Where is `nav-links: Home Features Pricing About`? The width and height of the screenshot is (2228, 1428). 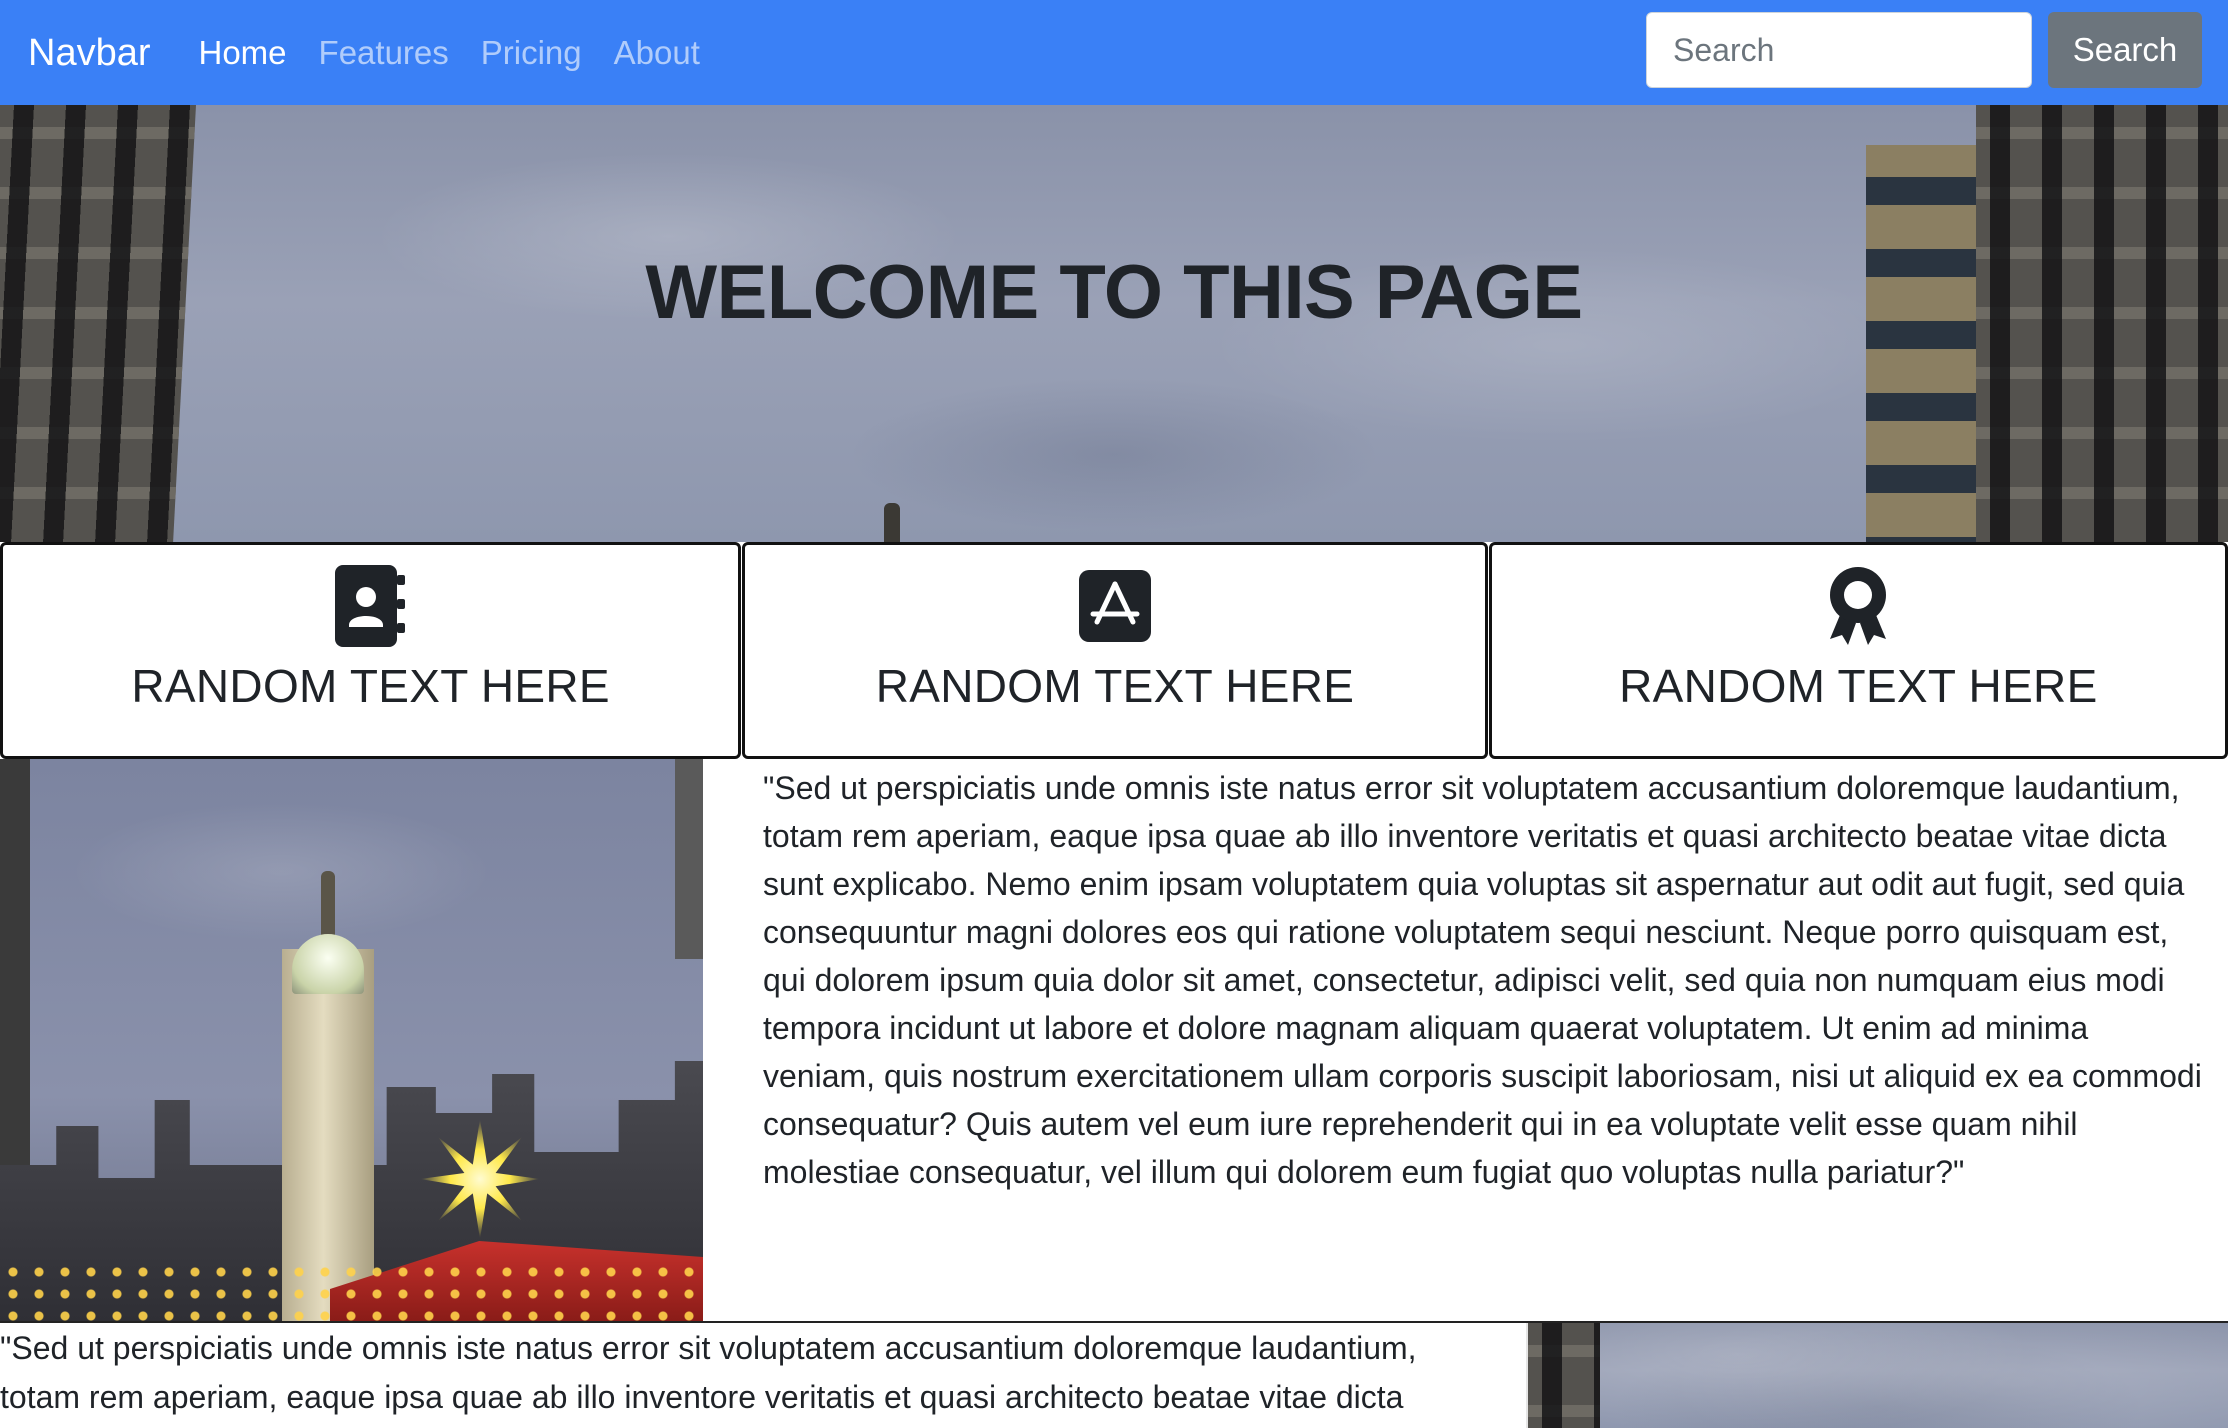
nav-links: Home Features Pricing About is located at coordinates (465, 52).